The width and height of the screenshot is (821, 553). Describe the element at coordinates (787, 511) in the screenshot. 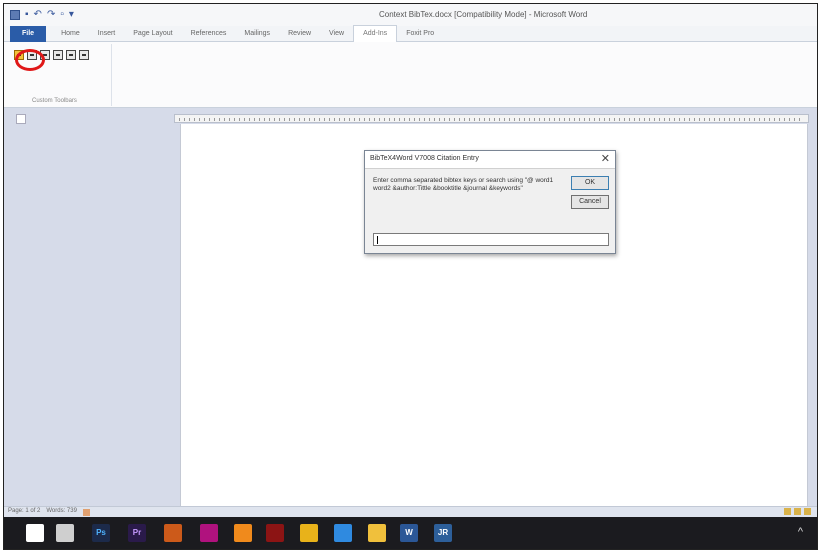

I see `print-layout-icon` at that location.